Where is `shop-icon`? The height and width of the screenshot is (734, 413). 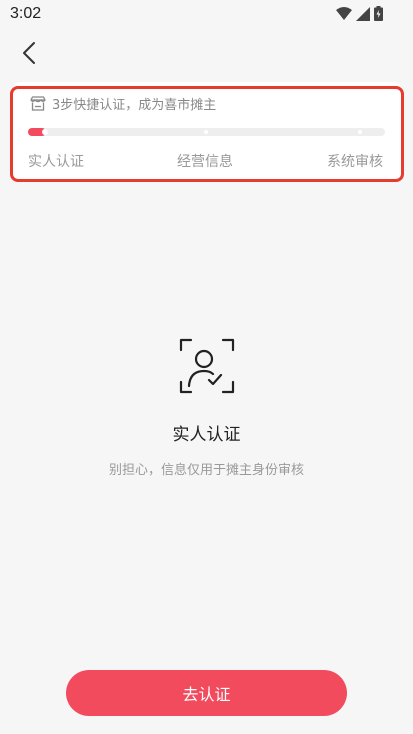 shop-icon is located at coordinates (38, 103).